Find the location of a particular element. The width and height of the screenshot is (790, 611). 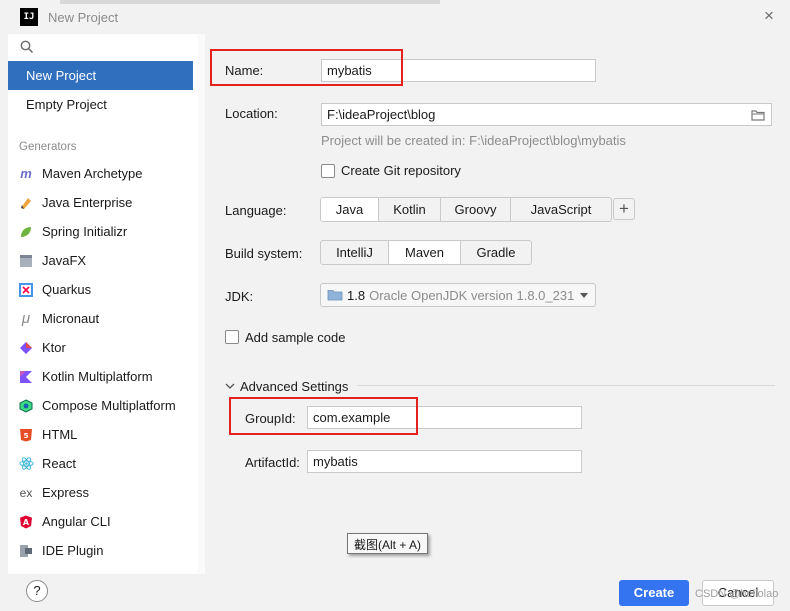

dialog-footer: ? Create Cancel CSDN @hellolao is located at coordinates (395, 592).